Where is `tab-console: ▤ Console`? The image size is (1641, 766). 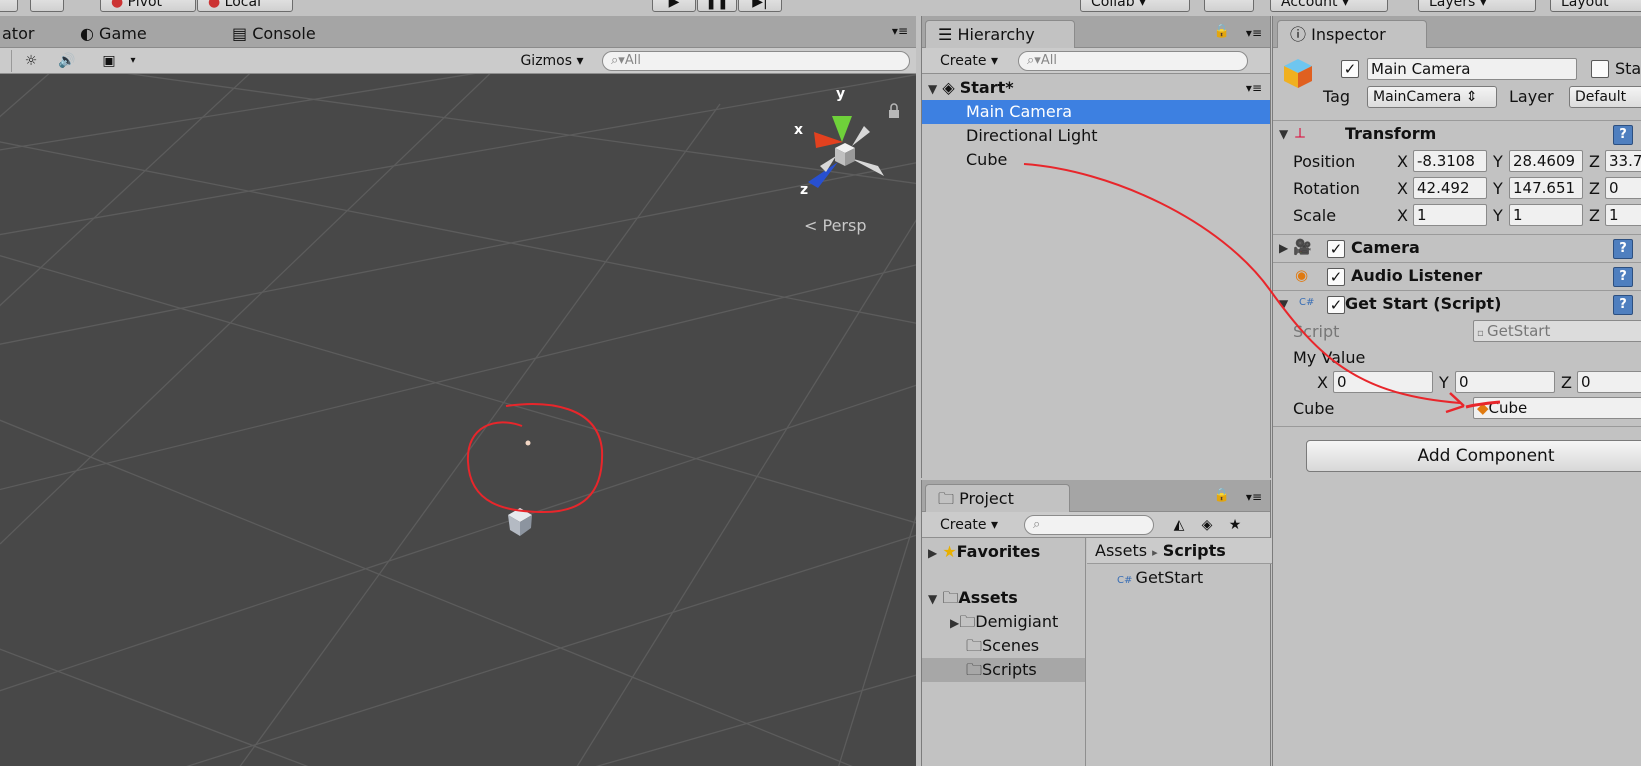
tab-console: ▤ Console is located at coordinates (274, 34).